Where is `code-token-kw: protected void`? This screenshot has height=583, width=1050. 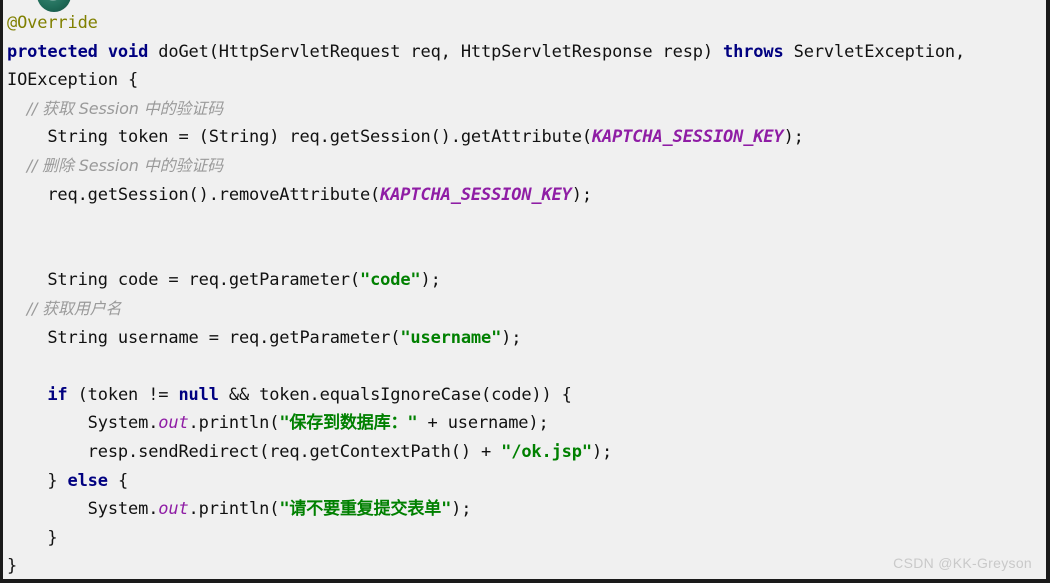
code-token-kw: protected void is located at coordinates (78, 51).